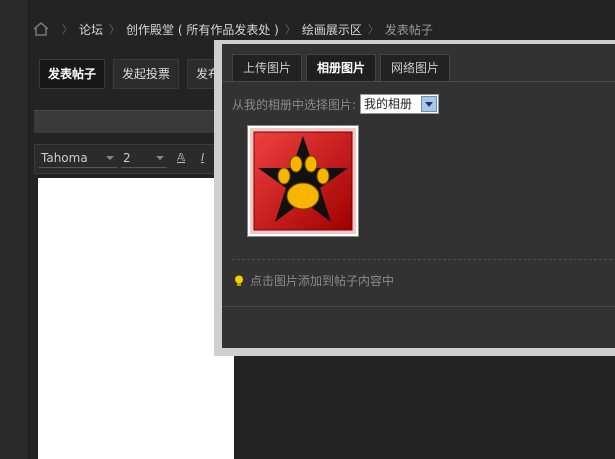  I want to click on editor-toolbar: Tahoma 2 𝔸 I, so click(135, 159).